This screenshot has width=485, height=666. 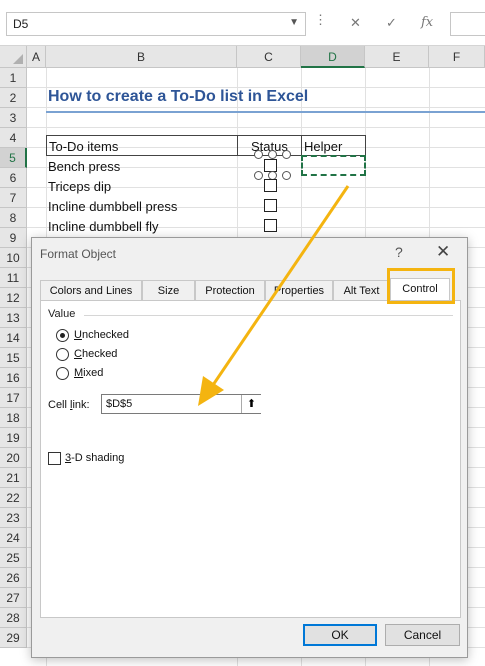 I want to click on header-helper: Helper, so click(x=323, y=146).